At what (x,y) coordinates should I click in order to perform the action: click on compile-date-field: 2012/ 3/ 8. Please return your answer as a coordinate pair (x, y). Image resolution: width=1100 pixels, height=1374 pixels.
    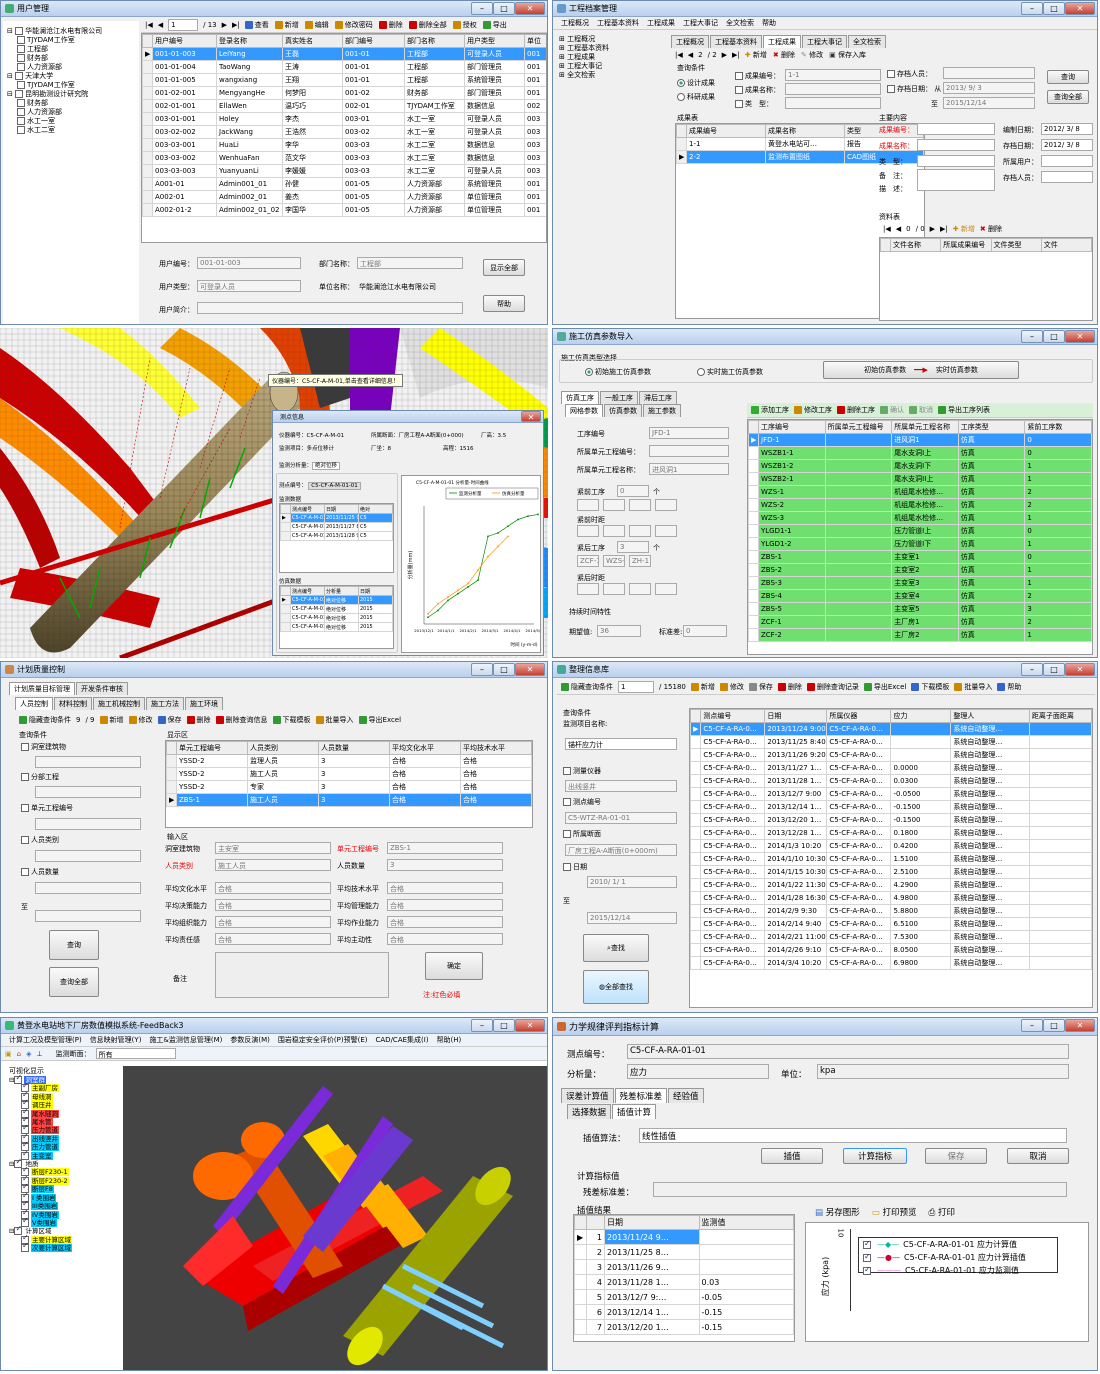
    Looking at the image, I should click on (1067, 129).